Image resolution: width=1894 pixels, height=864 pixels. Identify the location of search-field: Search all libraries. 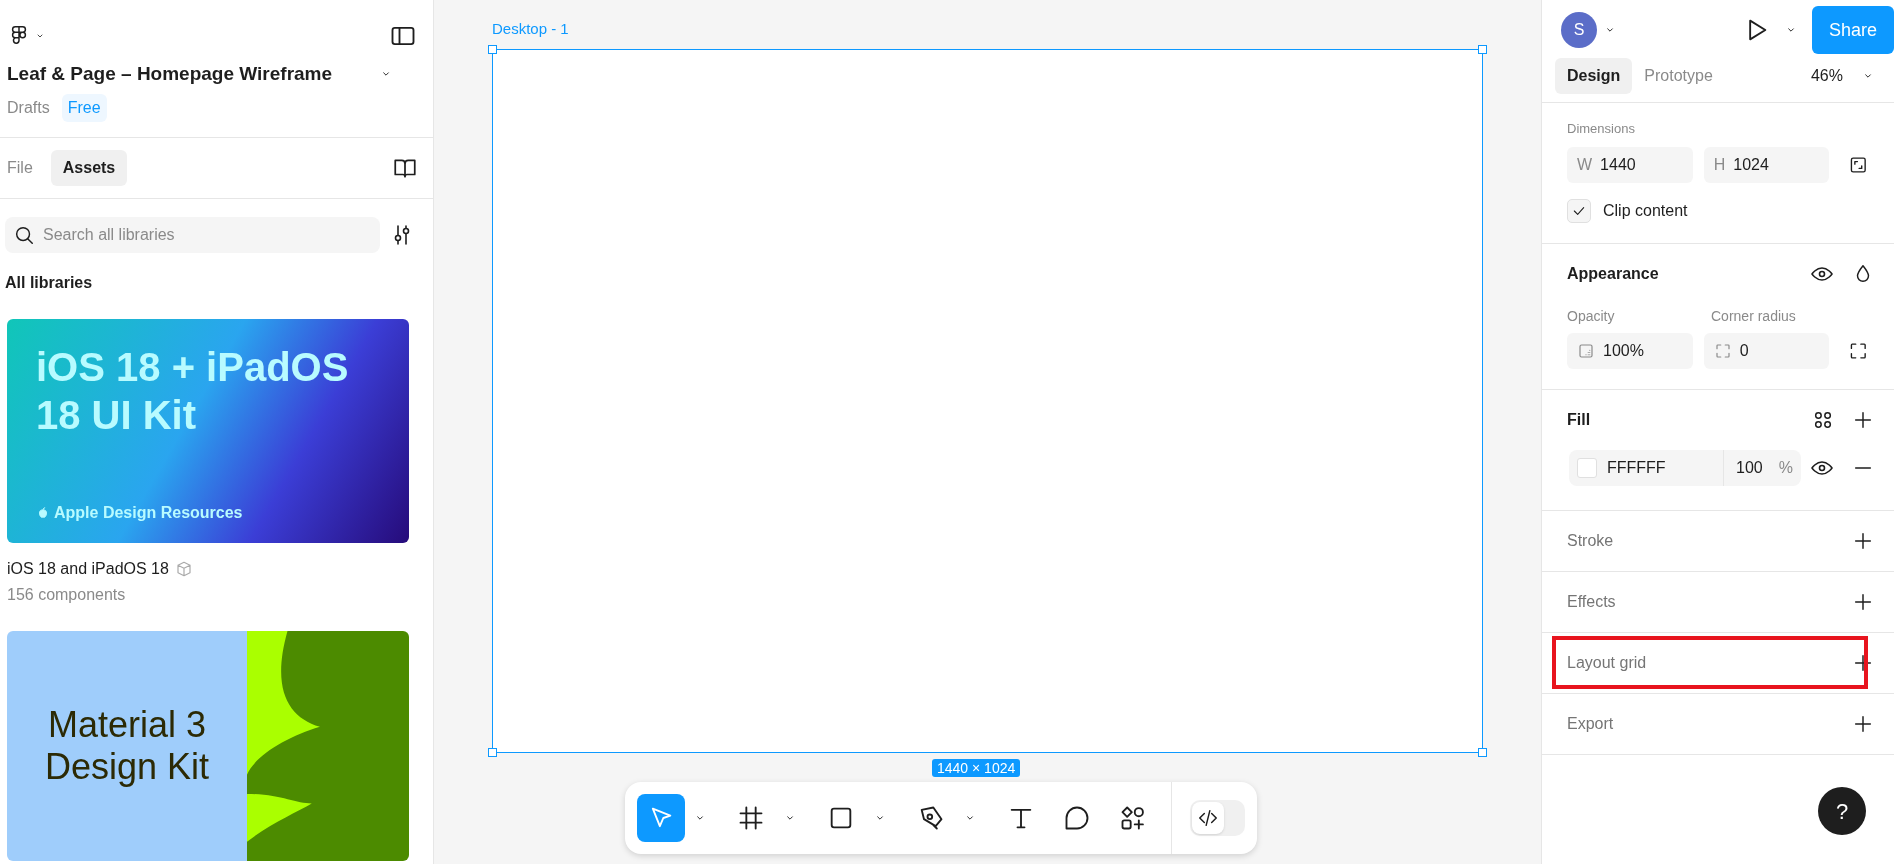
(192, 234).